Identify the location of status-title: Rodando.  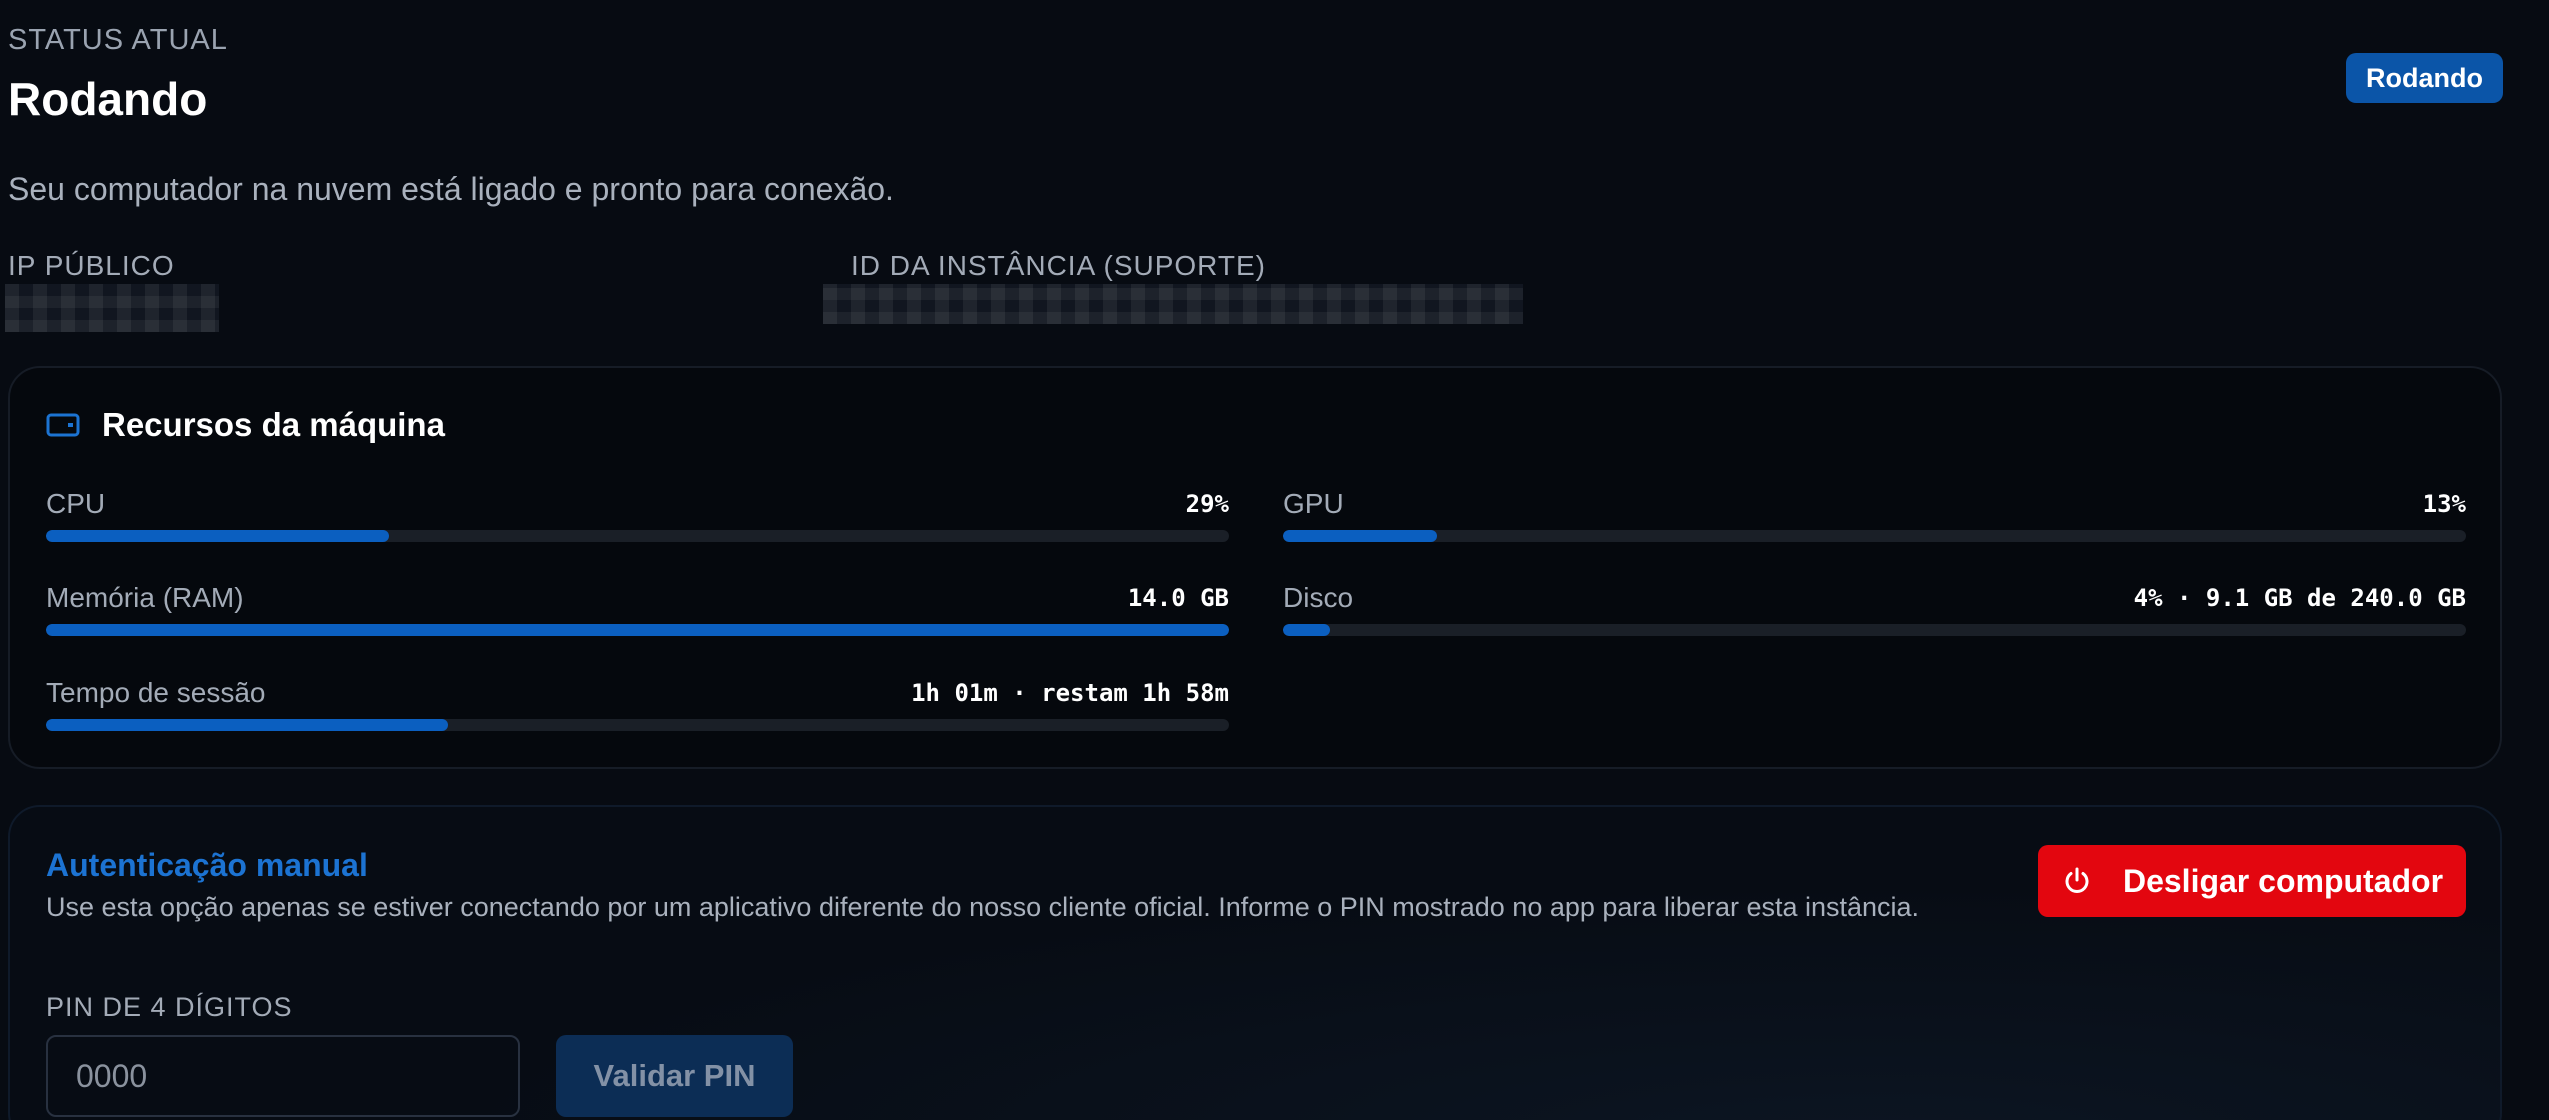
(108, 99).